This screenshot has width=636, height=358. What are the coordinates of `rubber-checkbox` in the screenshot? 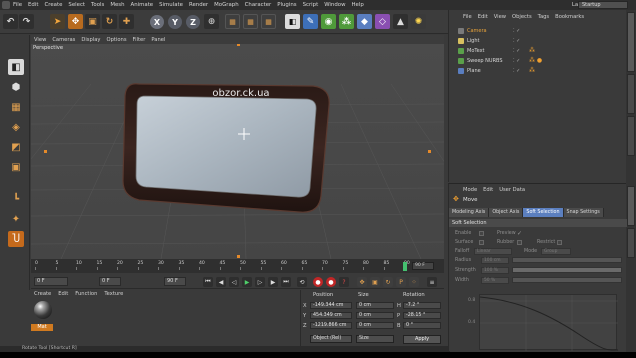 It's located at (519, 242).